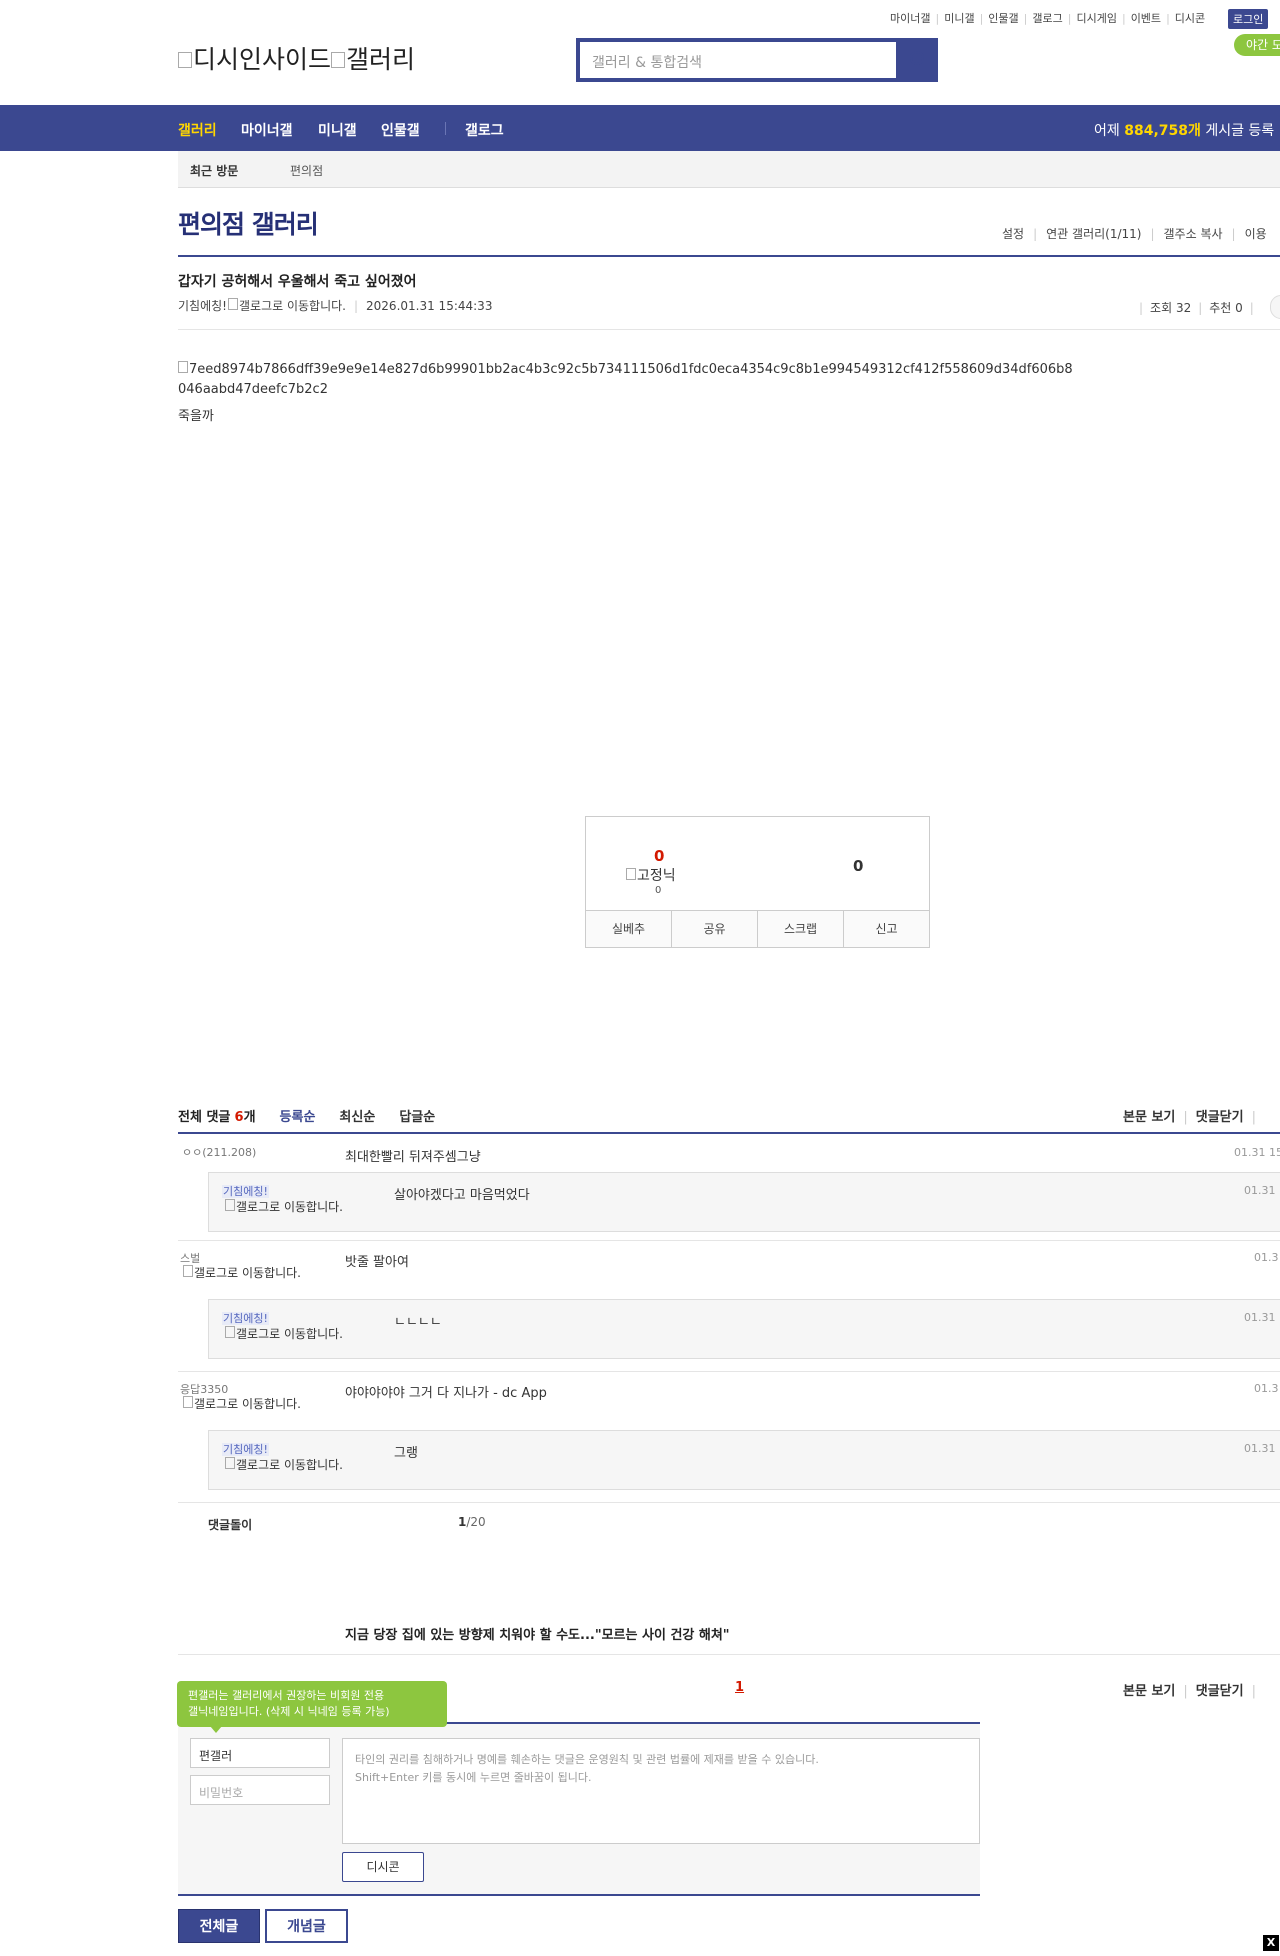  I want to click on login-button: 로그인, so click(1248, 19).